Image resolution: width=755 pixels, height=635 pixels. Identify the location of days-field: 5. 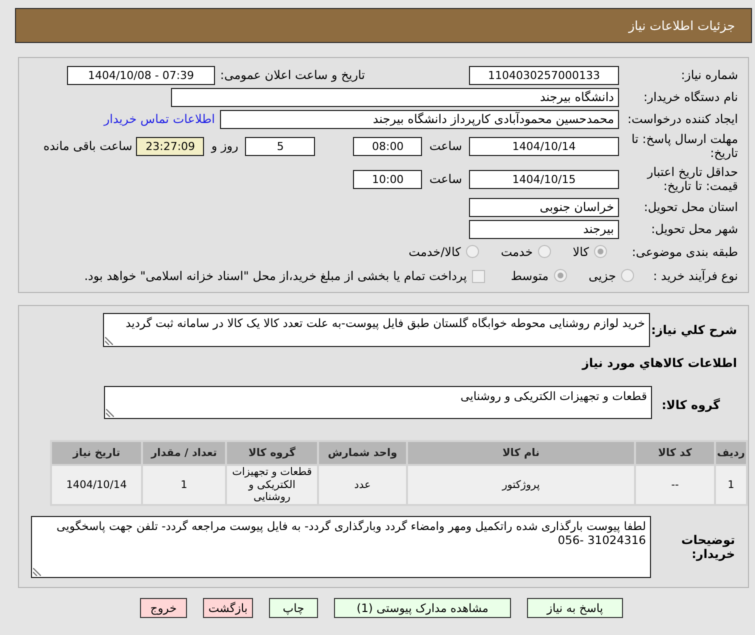
(280, 146).